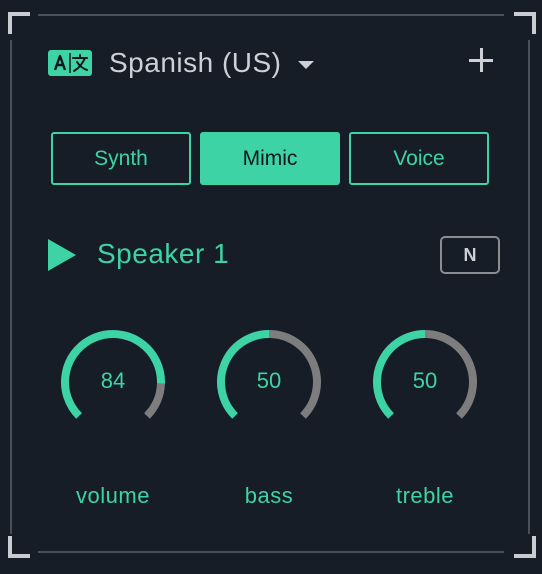  Describe the element at coordinates (271, 552) in the screenshot. I see `frame-bottom-line` at that location.